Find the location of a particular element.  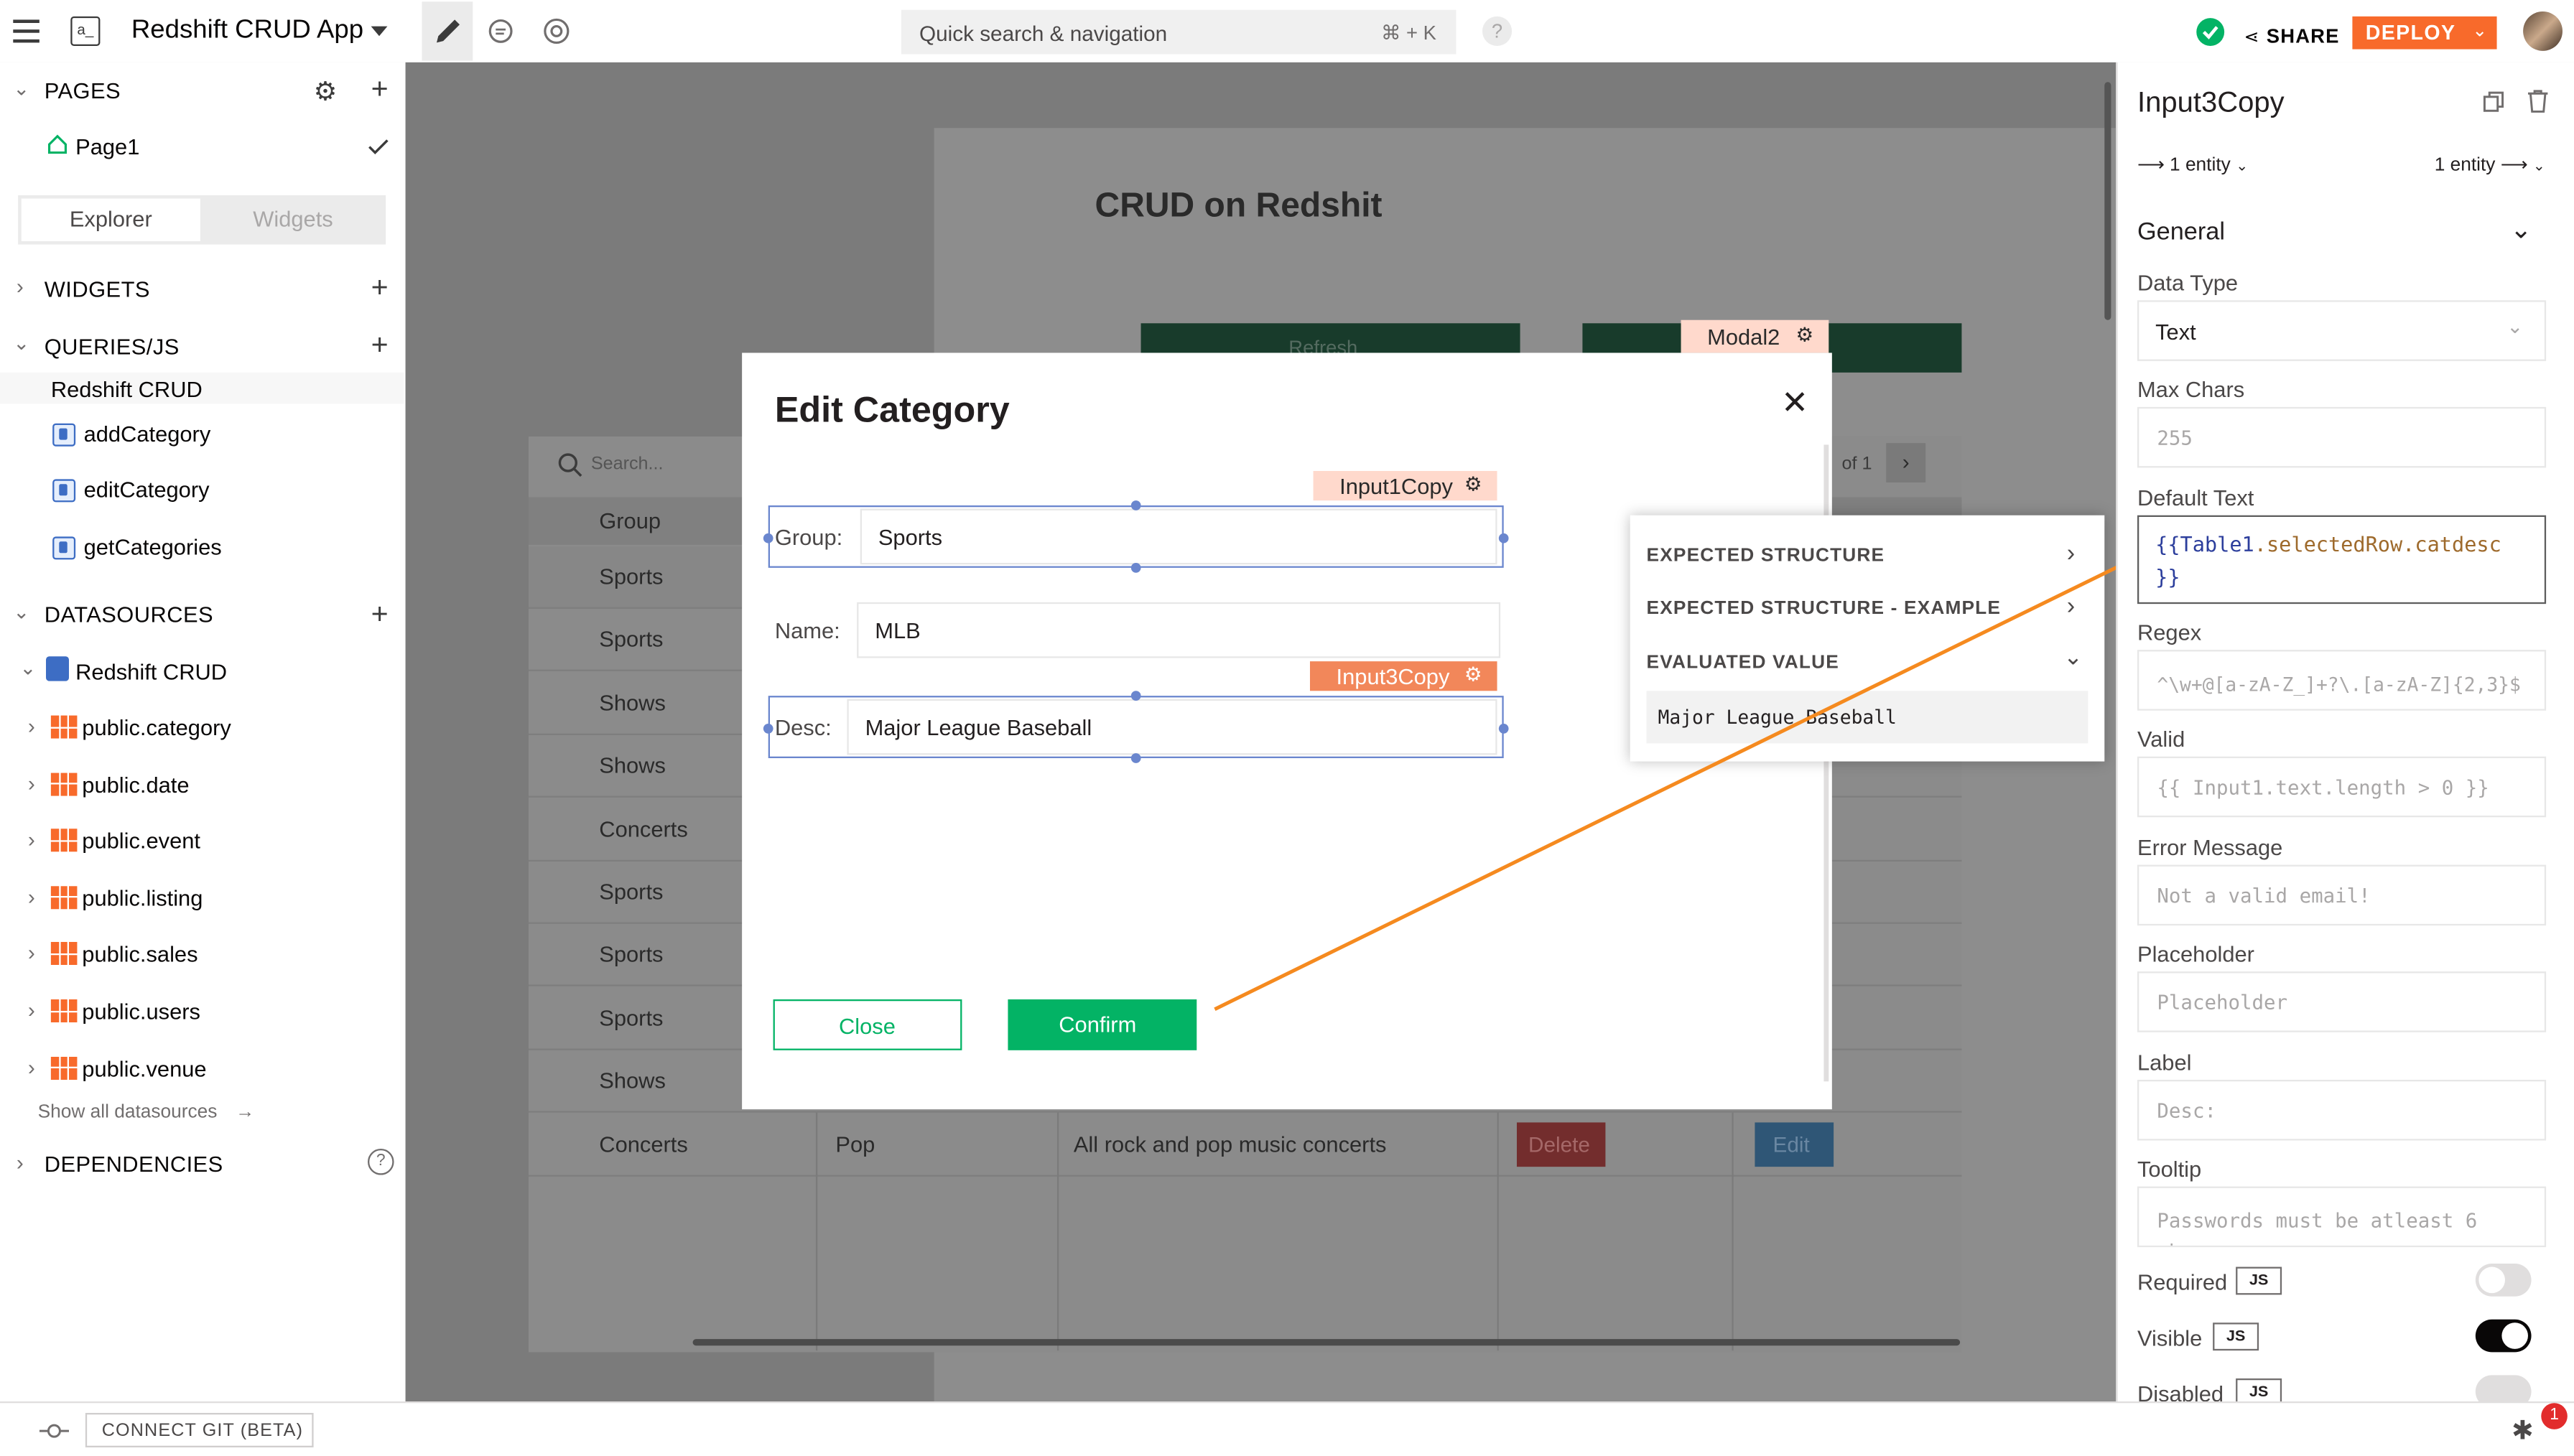

widgets-expand-chevron-icon: › is located at coordinates (20, 286).